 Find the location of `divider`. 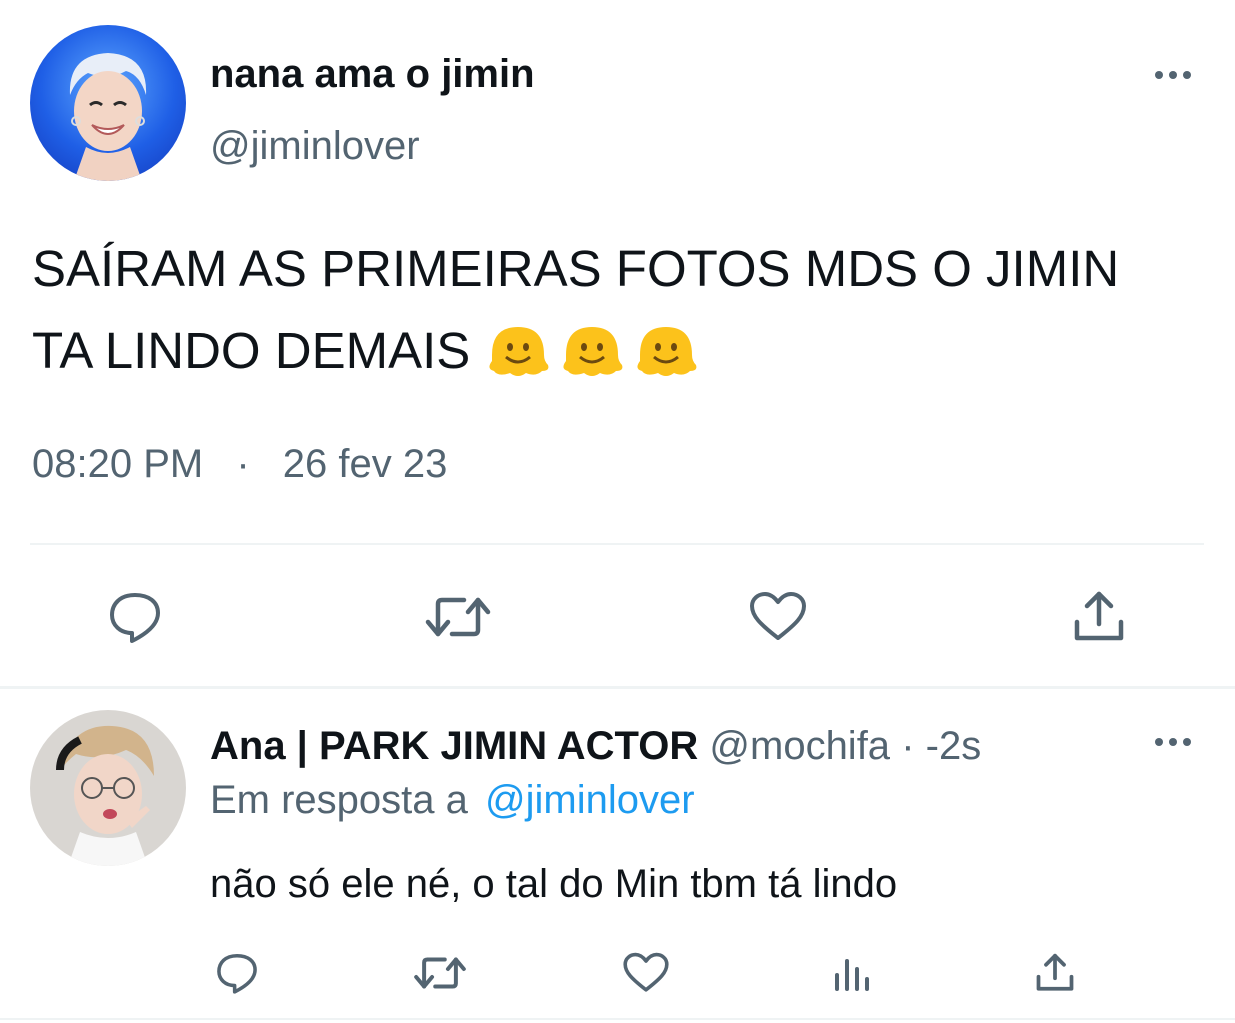

divider is located at coordinates (617, 544).